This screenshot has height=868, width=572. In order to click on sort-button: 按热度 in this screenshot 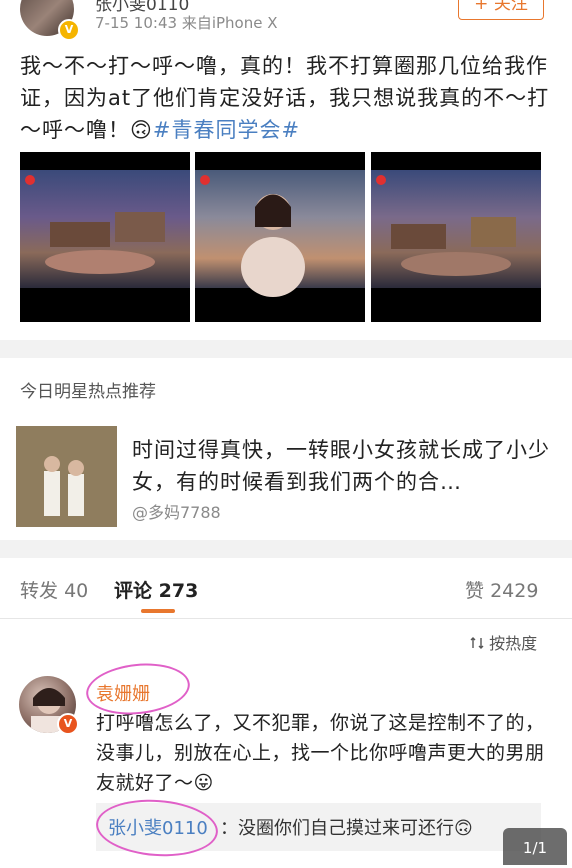, I will do `click(503, 642)`.